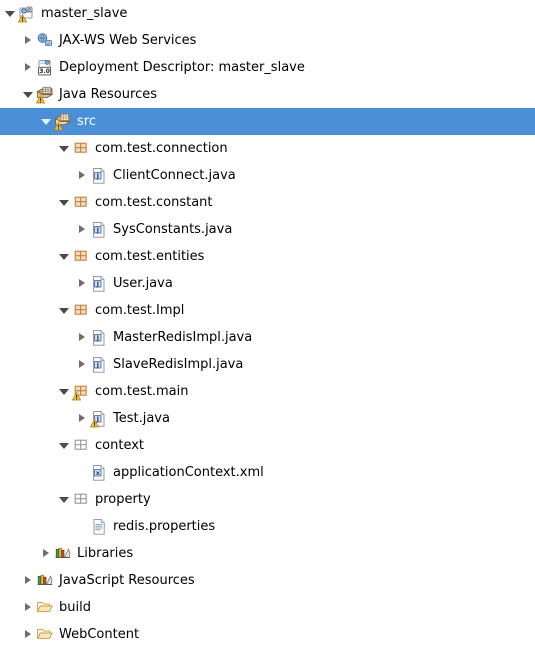 Image resolution: width=535 pixels, height=648 pixels. I want to click on tree-item-label: ClientConnect.java, so click(174, 175).